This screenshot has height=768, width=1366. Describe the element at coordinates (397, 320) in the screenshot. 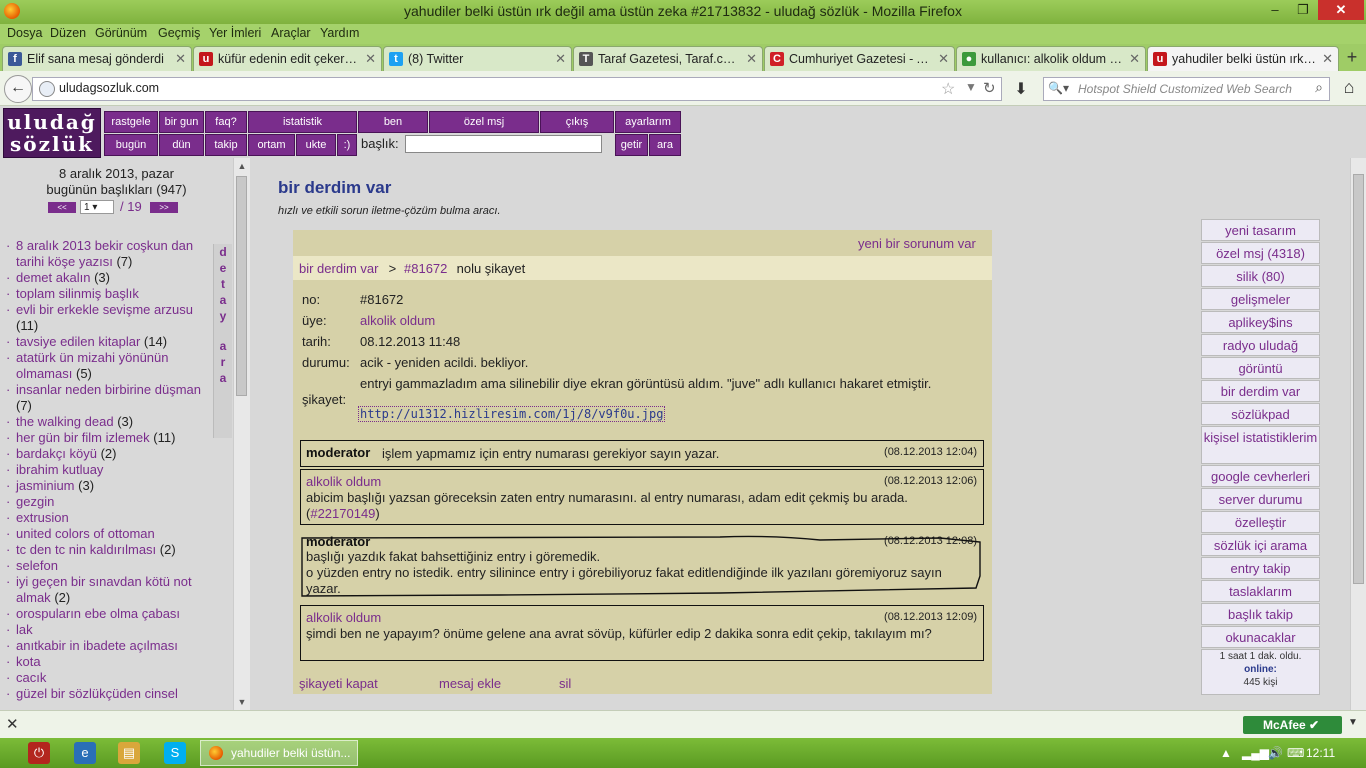

I see `member-link: alkolik oldum` at that location.